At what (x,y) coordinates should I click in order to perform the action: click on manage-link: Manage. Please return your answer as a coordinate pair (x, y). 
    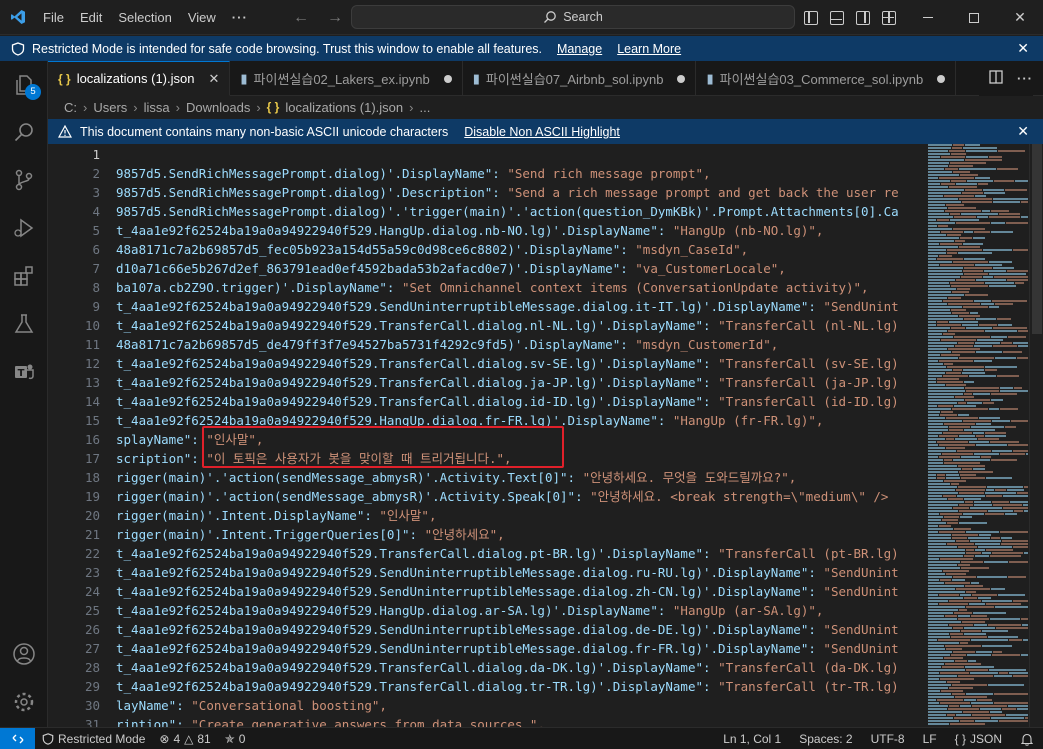
    Looking at the image, I should click on (579, 49).